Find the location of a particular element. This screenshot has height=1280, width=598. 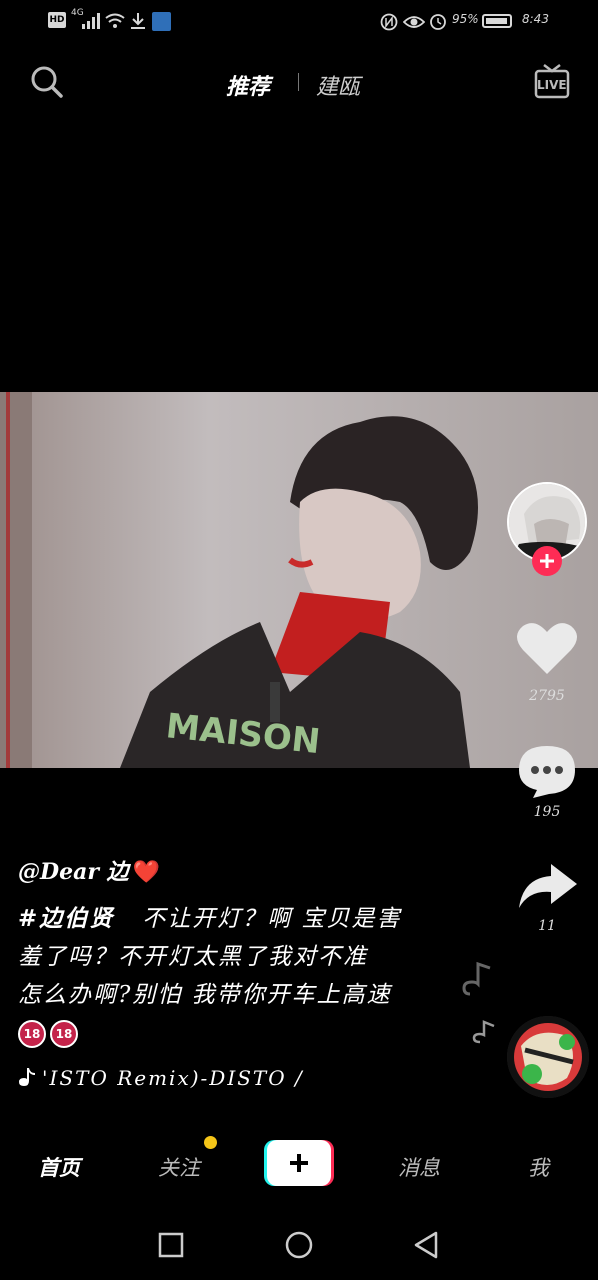

live-label: LIVE is located at coordinates (552, 85).